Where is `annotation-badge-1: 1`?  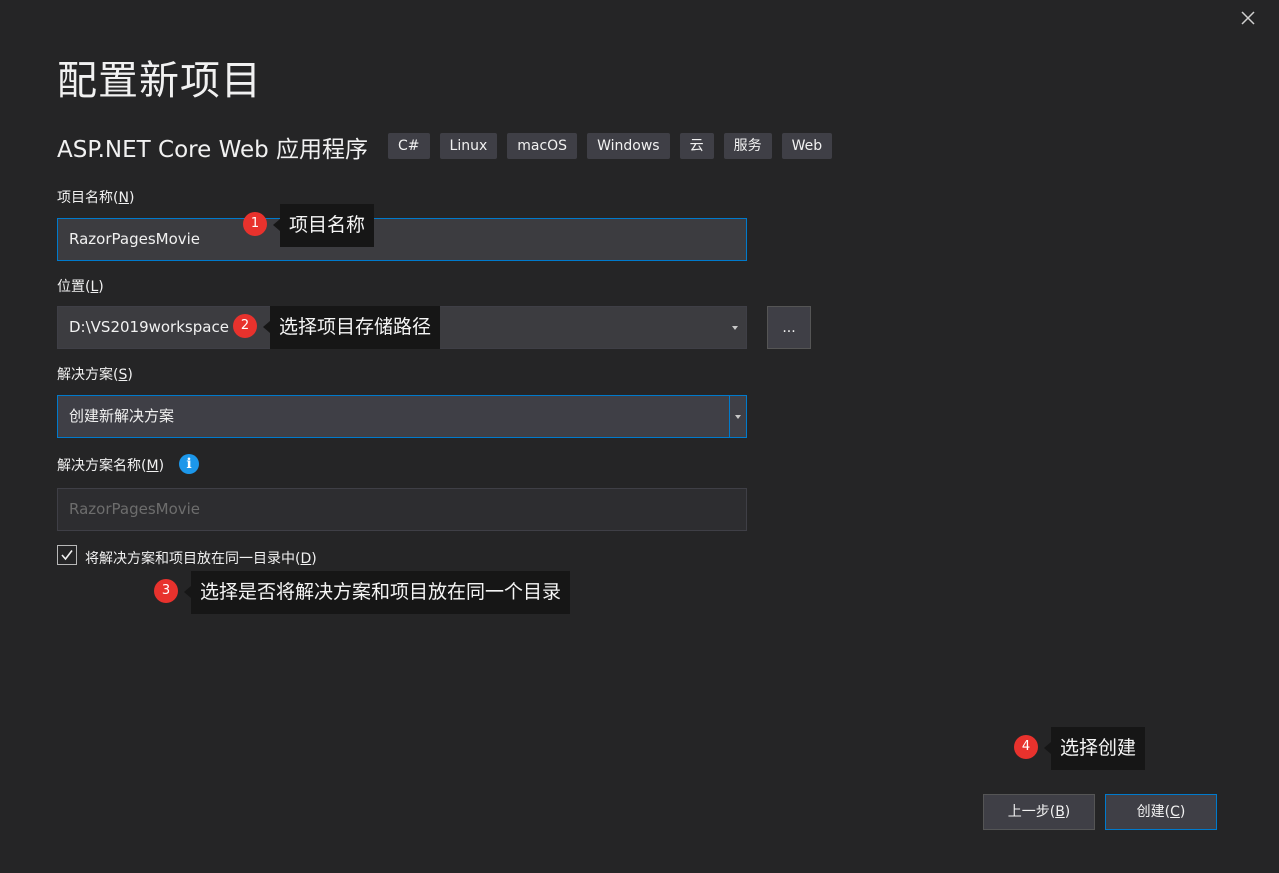
annotation-badge-1: 1 is located at coordinates (255, 224).